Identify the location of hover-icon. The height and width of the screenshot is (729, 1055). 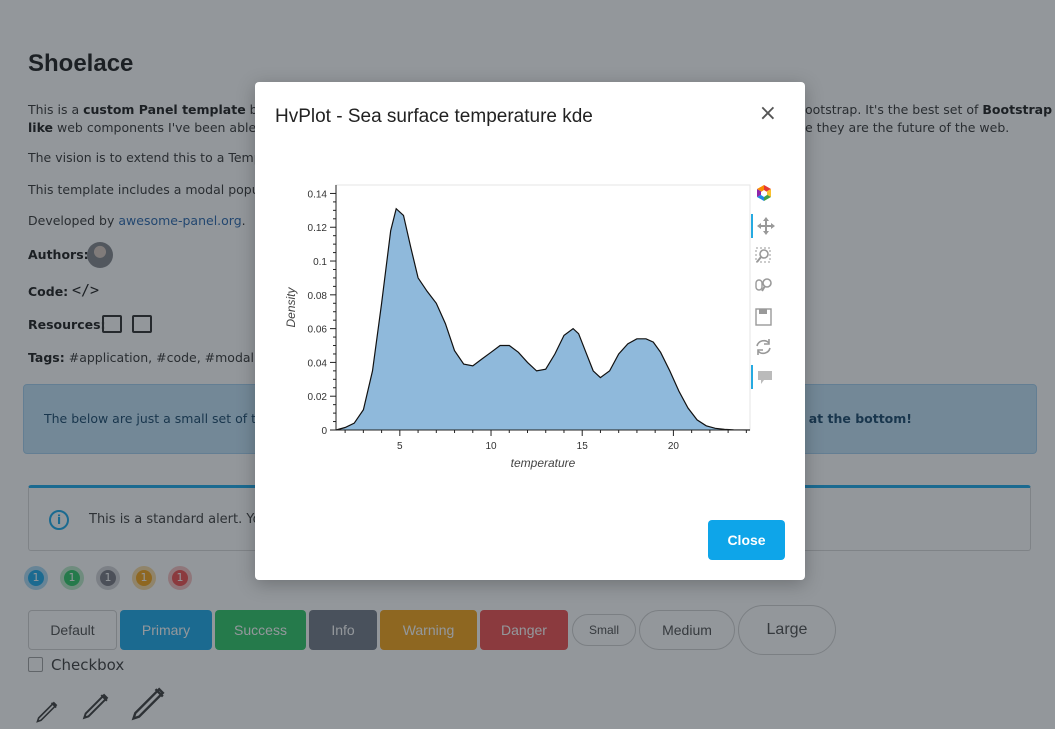
(764, 377).